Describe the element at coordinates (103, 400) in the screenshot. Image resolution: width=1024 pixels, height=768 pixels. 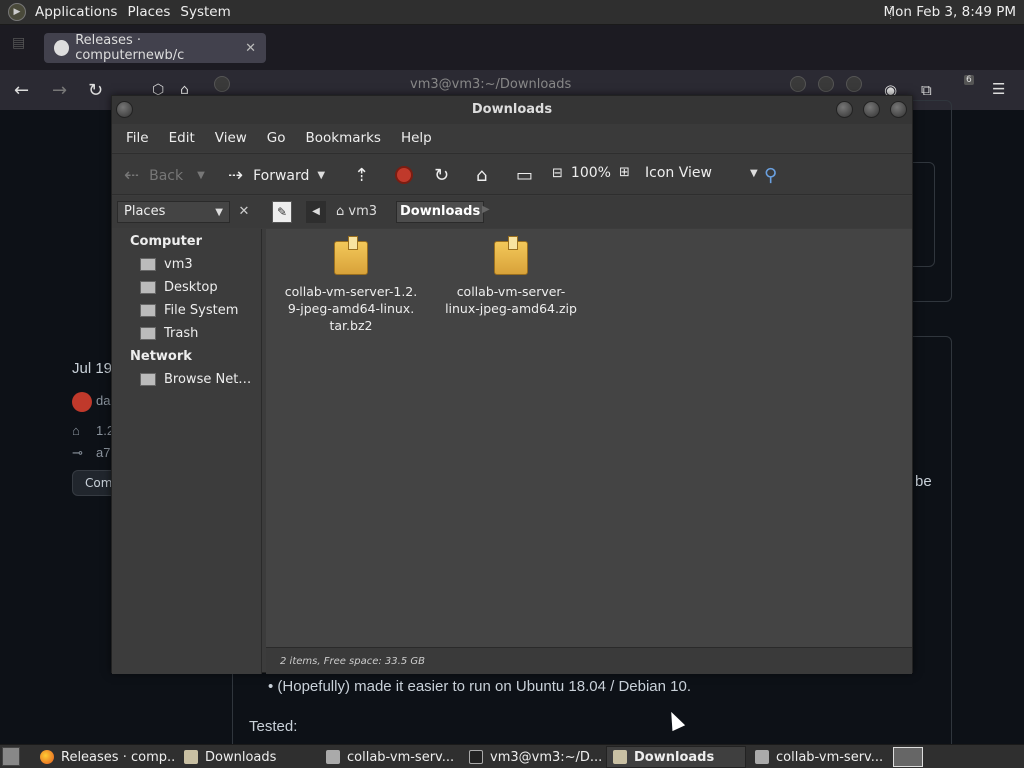
I see `release-author: da` at that location.